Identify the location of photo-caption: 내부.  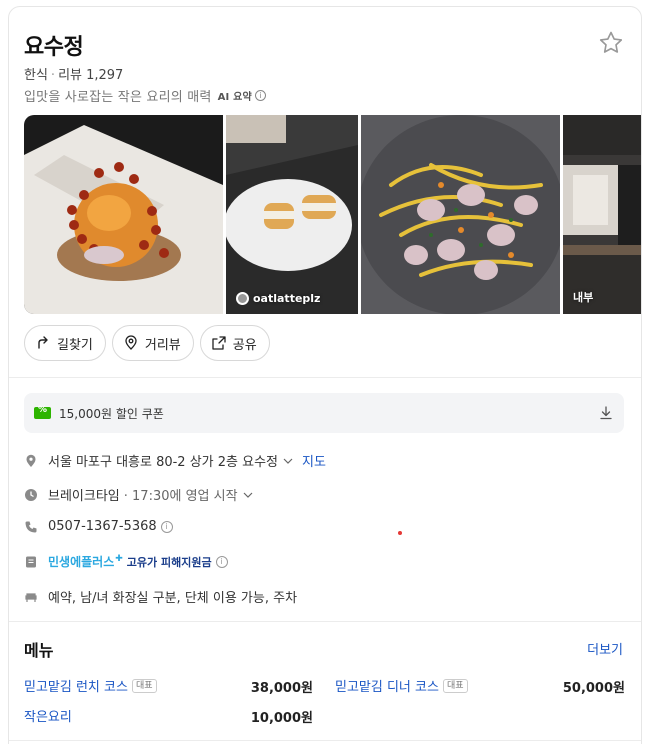
(583, 297).